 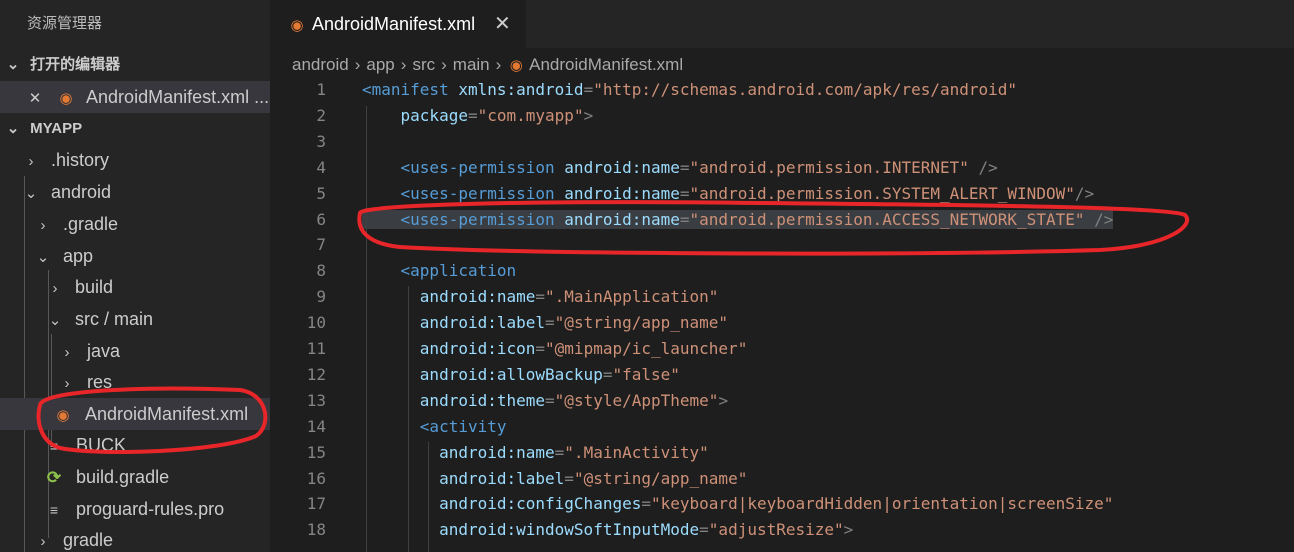 I want to click on annotation-circle-permission, so click(x=773, y=228).